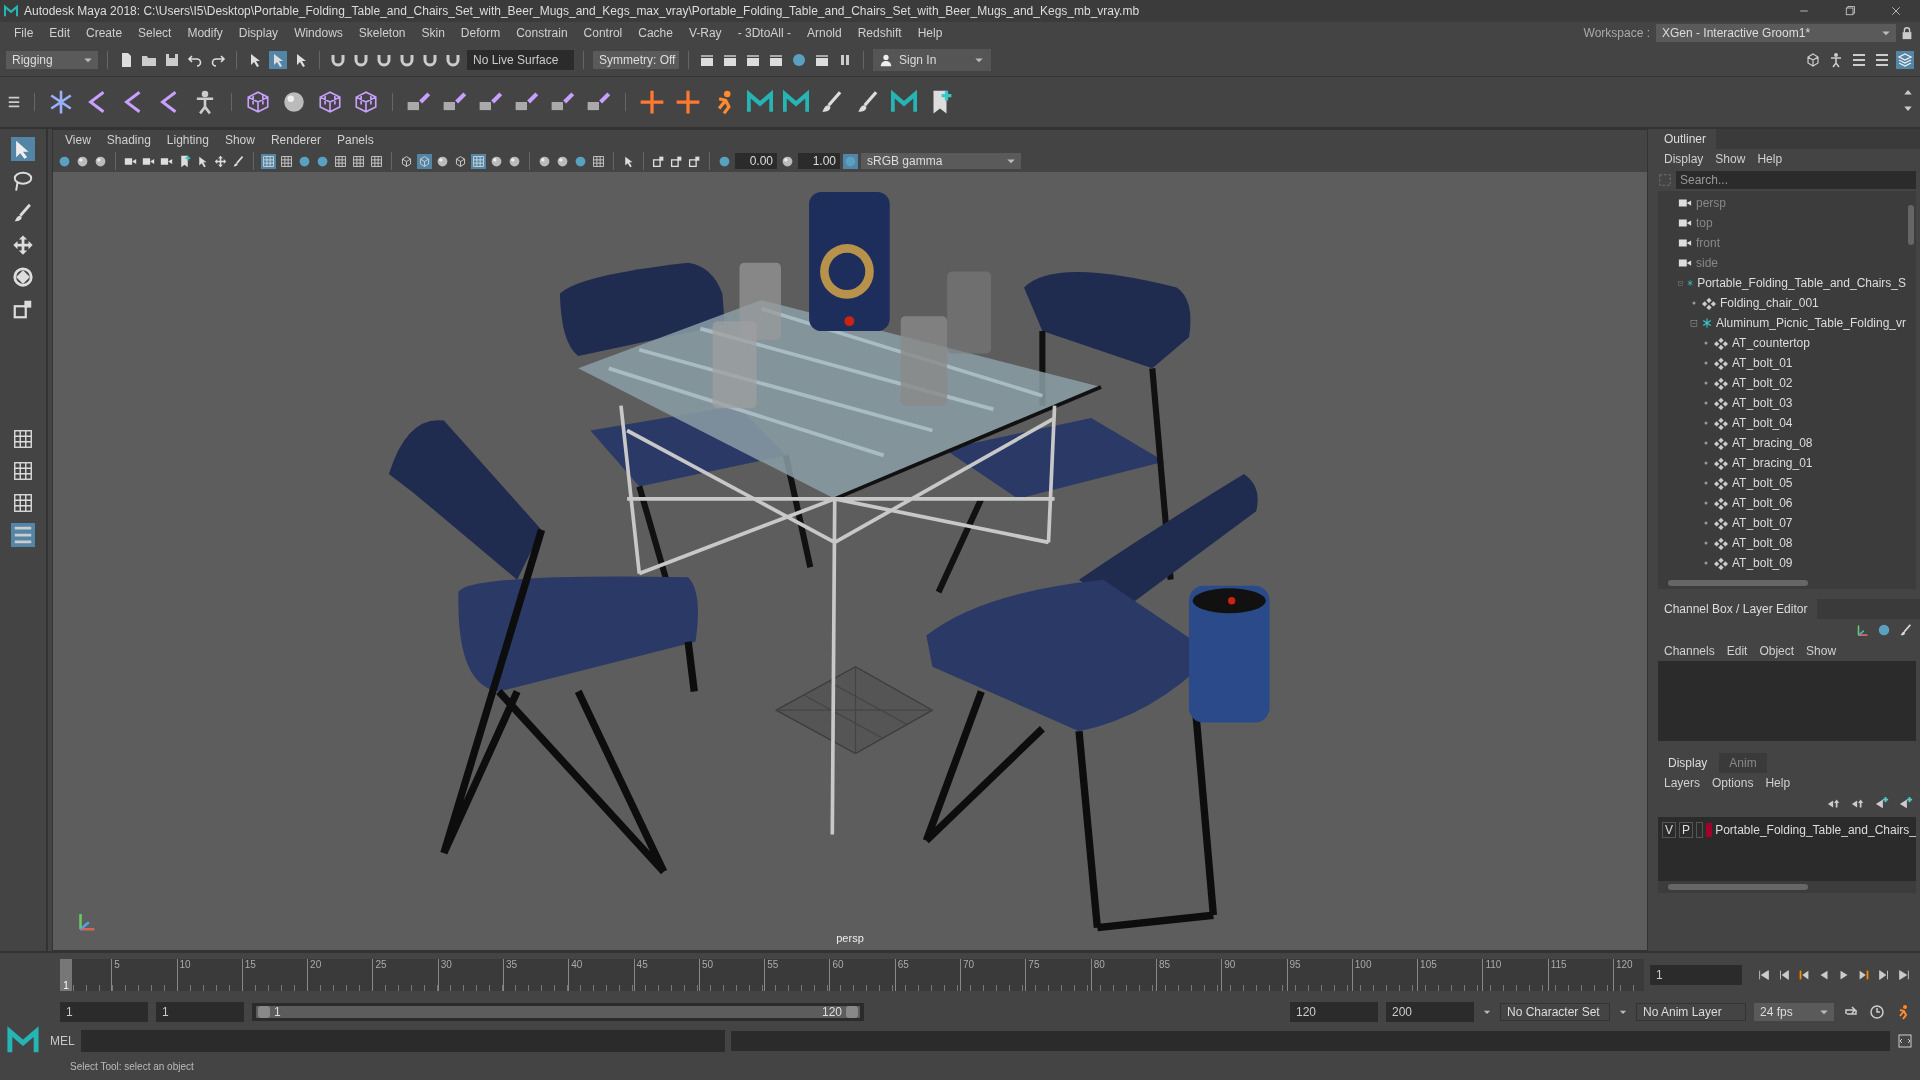 The image size is (1920, 1080). Describe the element at coordinates (852, 975) in the screenshot. I see `time-slider: 1 5 10 15 20 25 30 35 40 45 50 55 60 65 70 75 80 85 90 95 100 105 110 115 120` at that location.